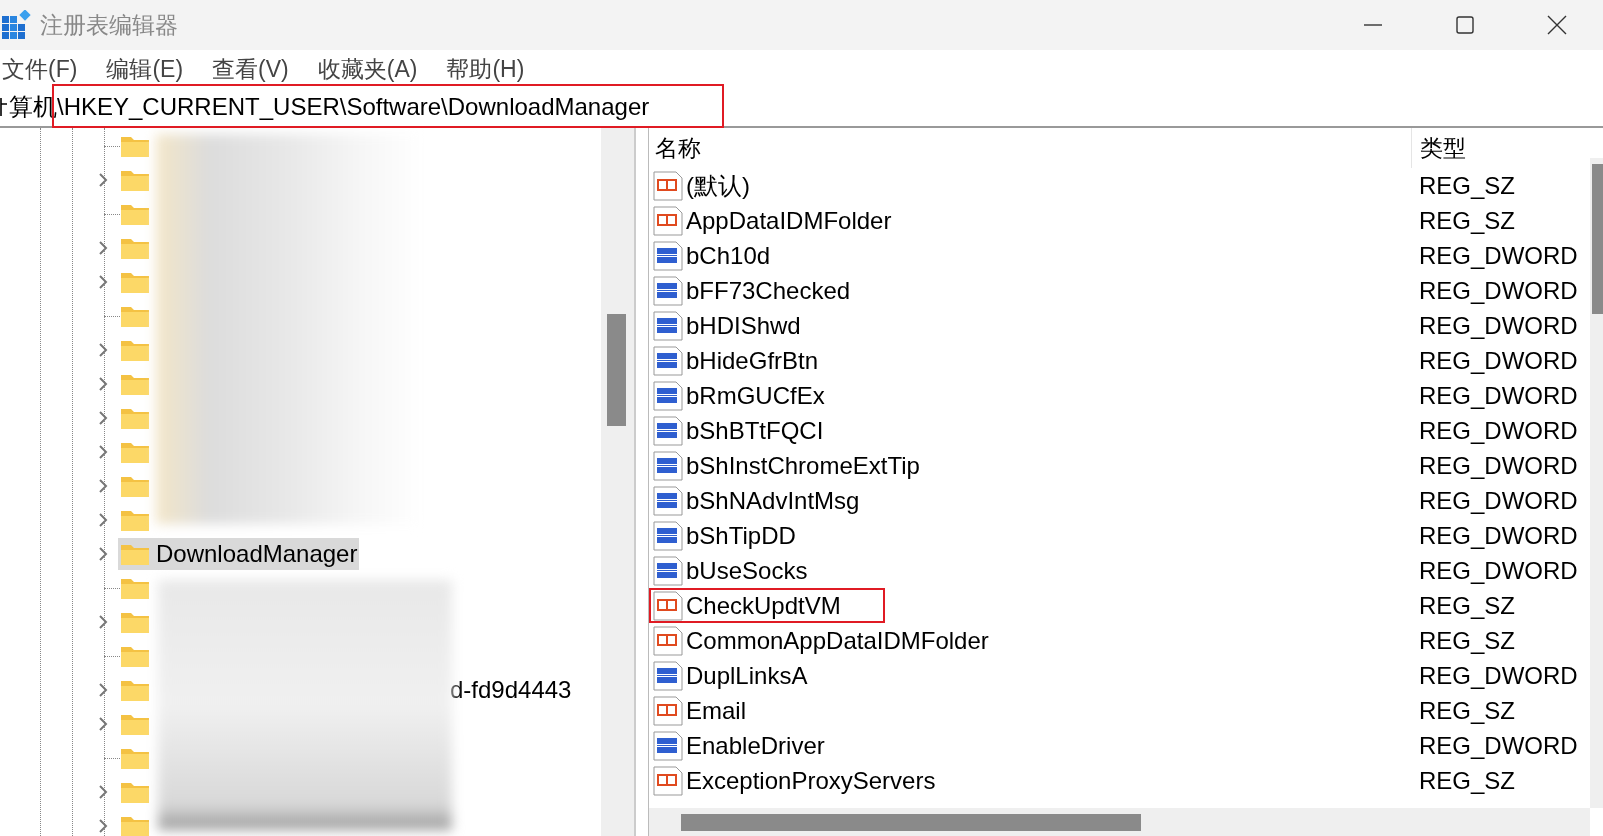 The width and height of the screenshot is (1603, 836). What do you see at coordinates (1557, 25) in the screenshot?
I see `close-icon` at bounding box center [1557, 25].